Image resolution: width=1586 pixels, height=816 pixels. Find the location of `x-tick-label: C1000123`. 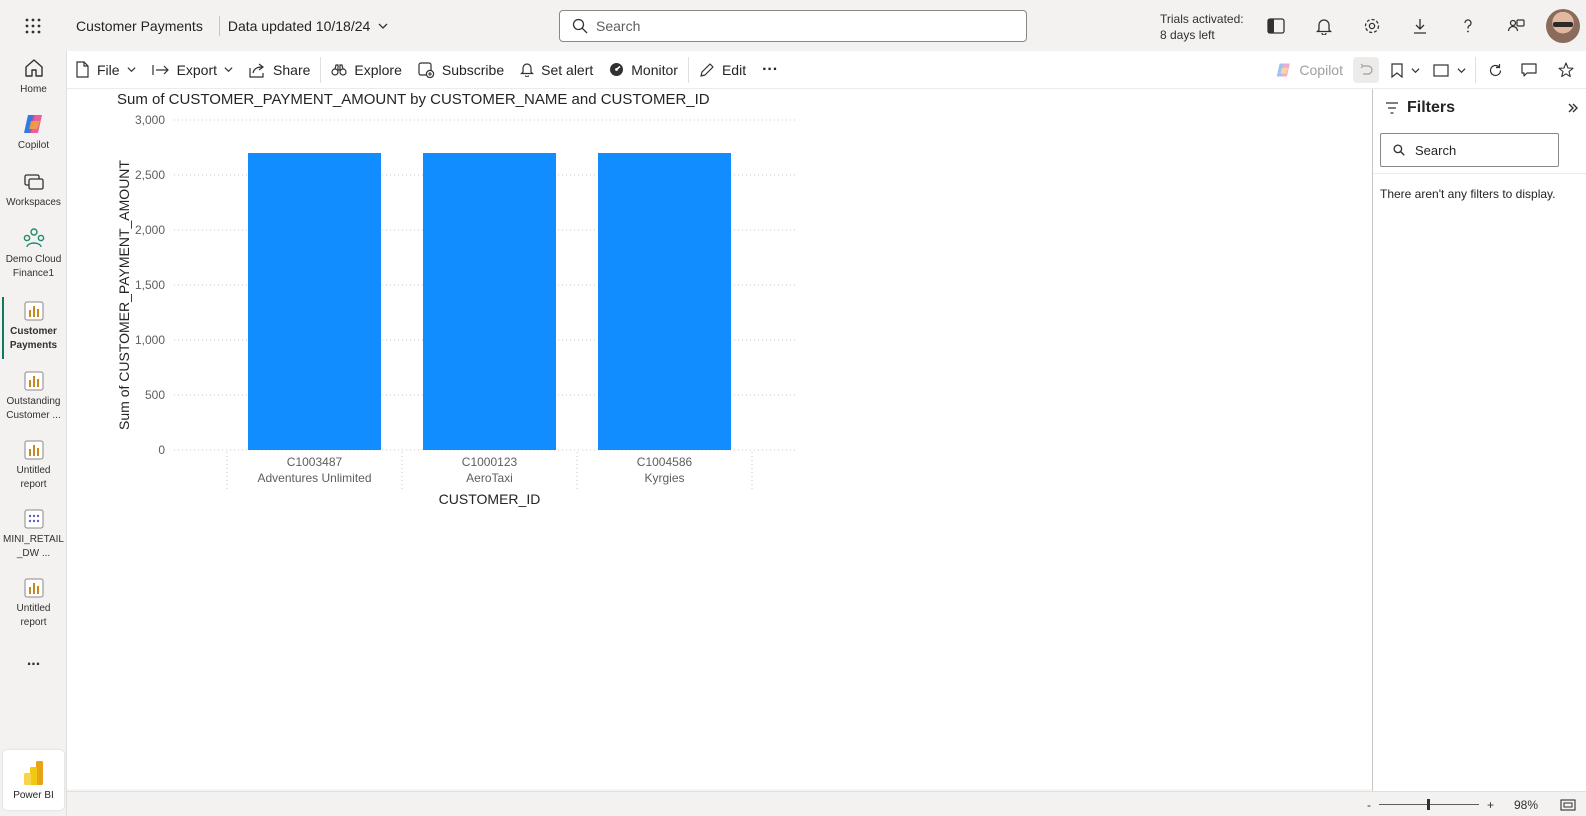

x-tick-label: C1000123 is located at coordinates (490, 462).